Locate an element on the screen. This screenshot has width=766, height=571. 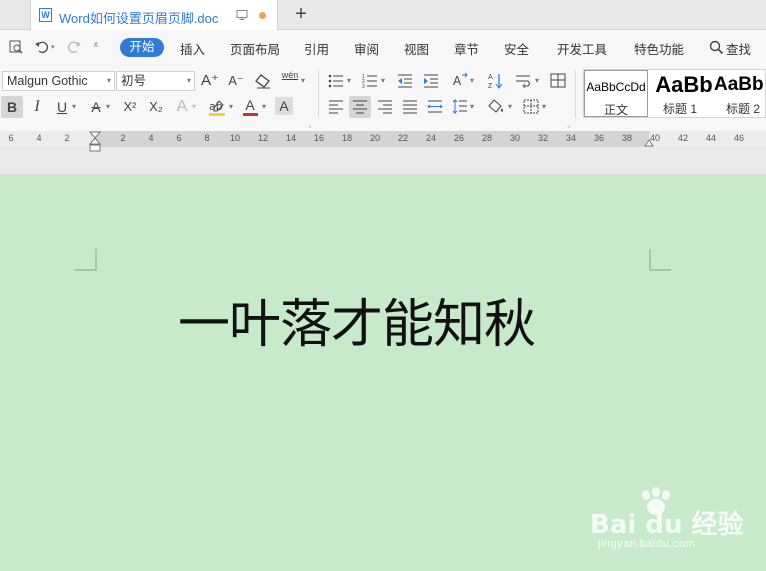
menu-find: 查找 is located at coordinates (738, 48).